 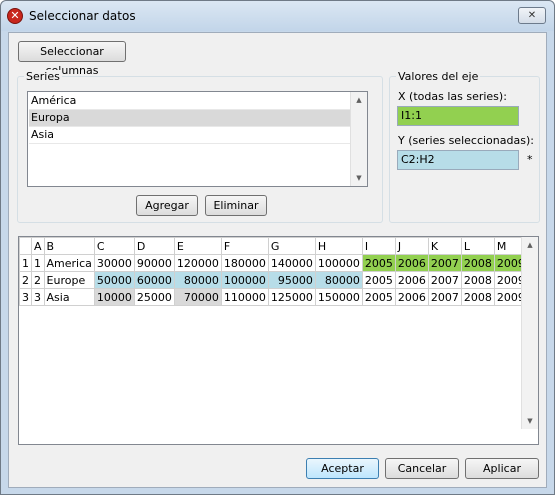 I want to click on column-header: F, so click(x=244, y=246).